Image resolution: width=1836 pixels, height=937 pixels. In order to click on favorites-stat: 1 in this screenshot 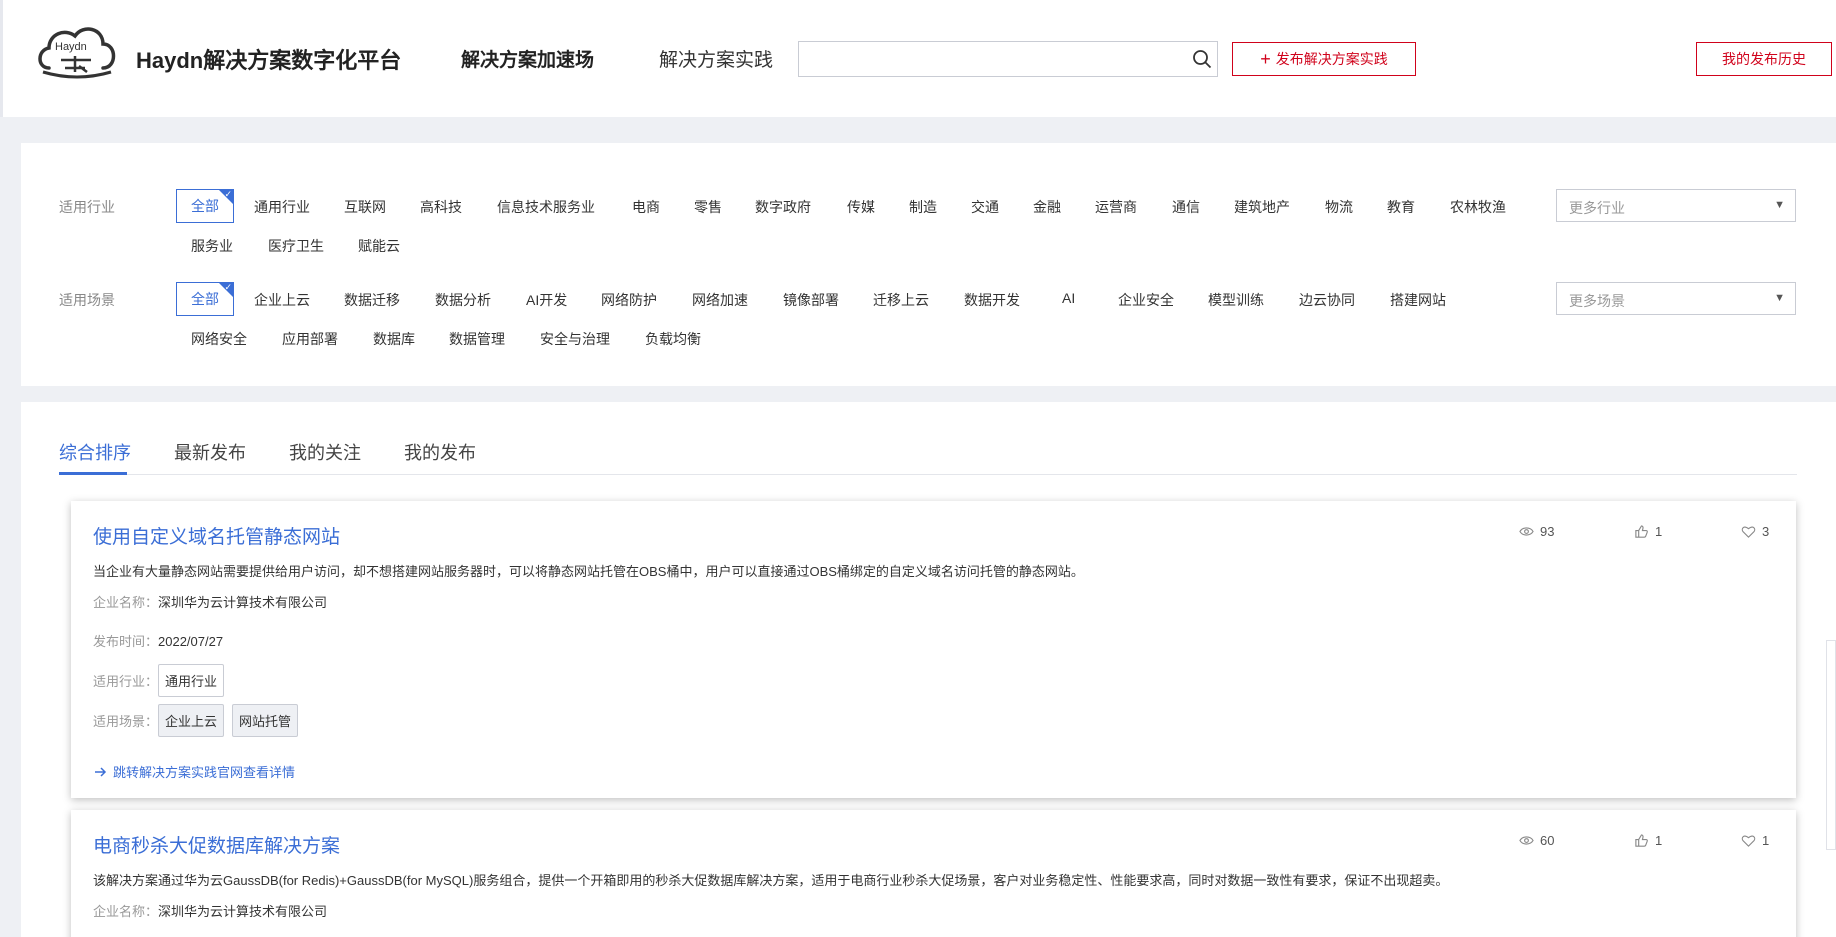, I will do `click(1755, 840)`.